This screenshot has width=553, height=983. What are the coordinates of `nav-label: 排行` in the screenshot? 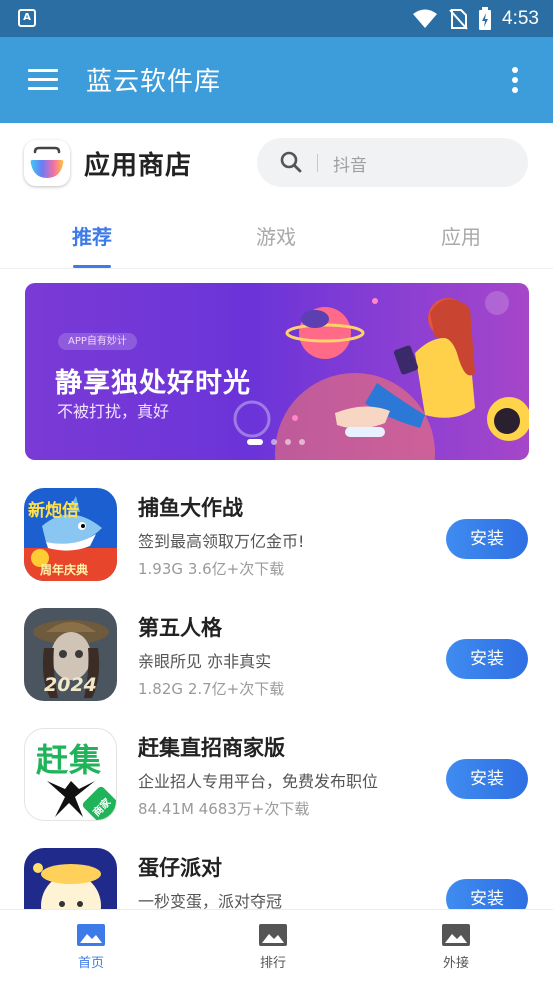 It's located at (272, 963).